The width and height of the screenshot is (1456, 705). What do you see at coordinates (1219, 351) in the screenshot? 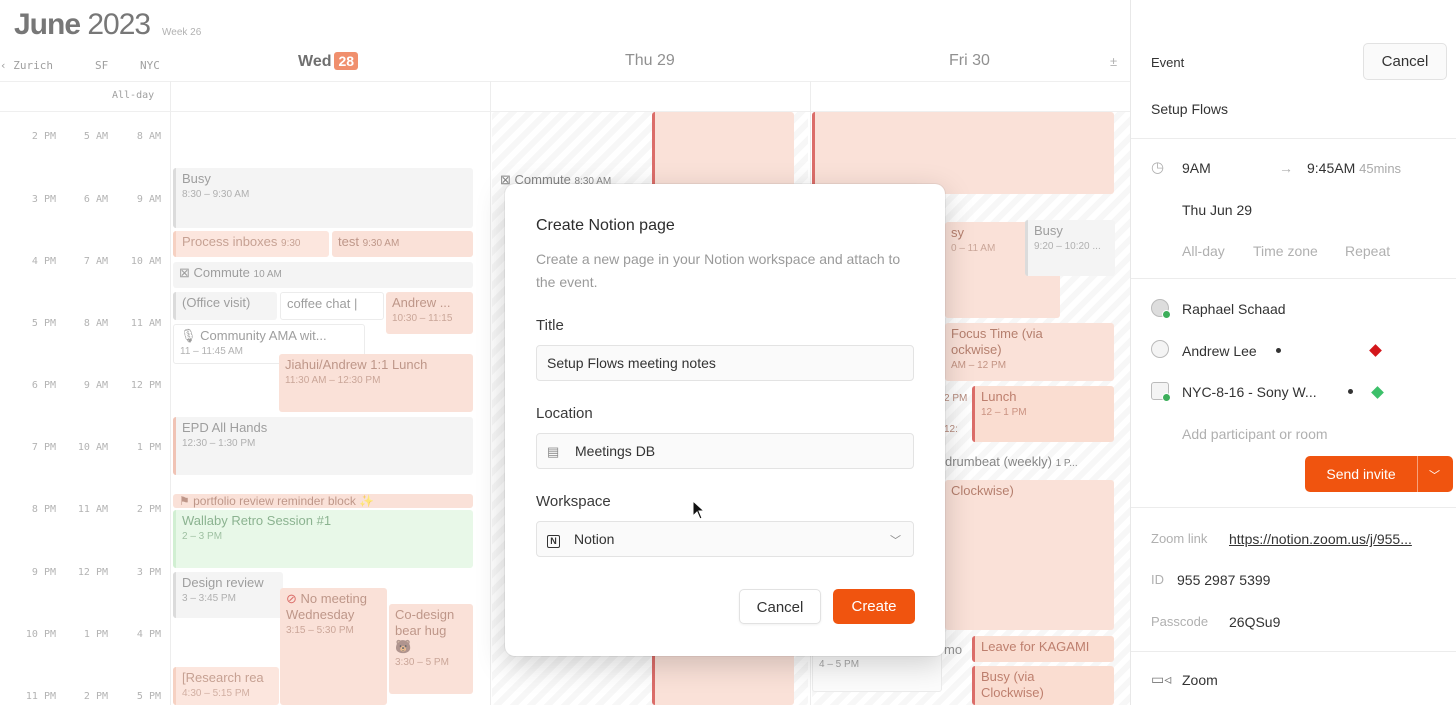
I see `participant-andrew: Andrew Lee` at bounding box center [1219, 351].